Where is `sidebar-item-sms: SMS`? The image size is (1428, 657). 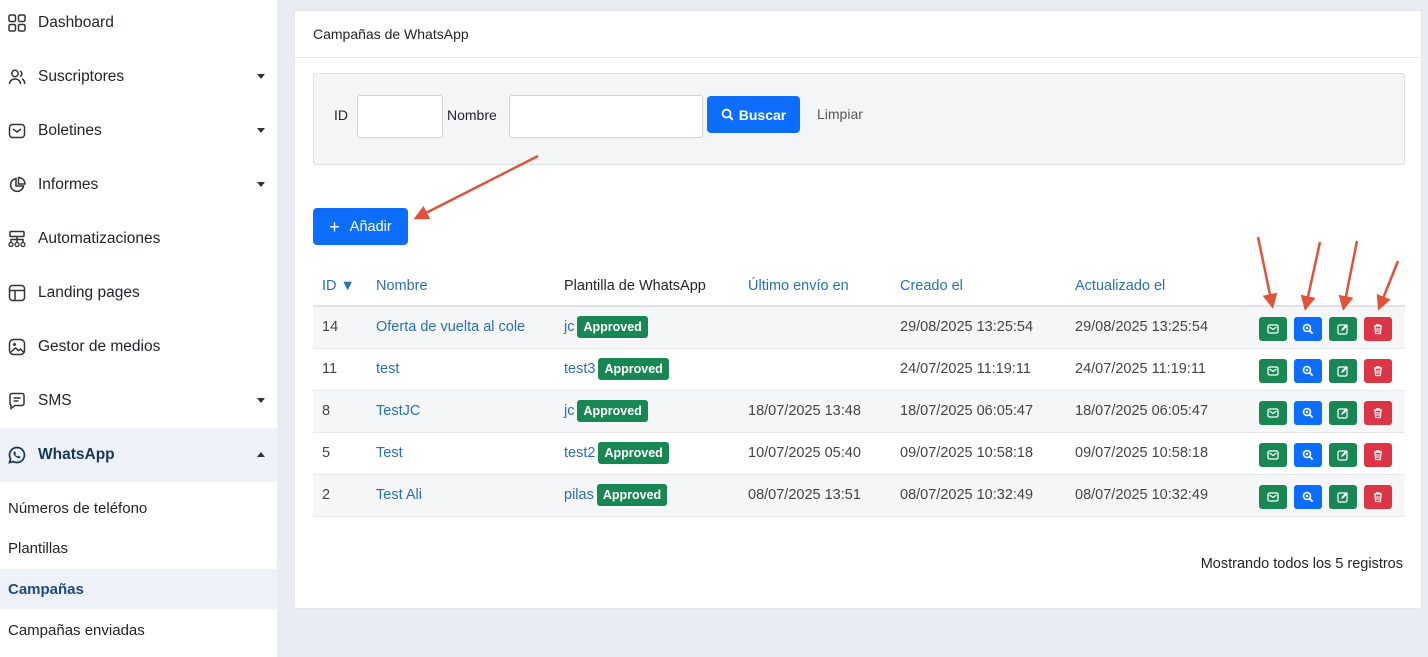 sidebar-item-sms: SMS is located at coordinates (138, 401).